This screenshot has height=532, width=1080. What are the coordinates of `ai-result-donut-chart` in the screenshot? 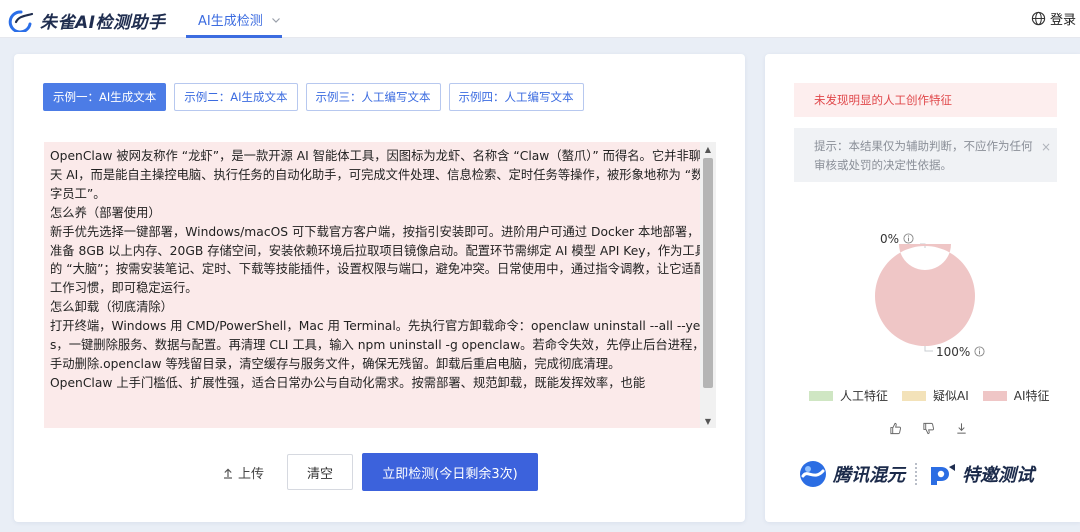 It's located at (925, 295).